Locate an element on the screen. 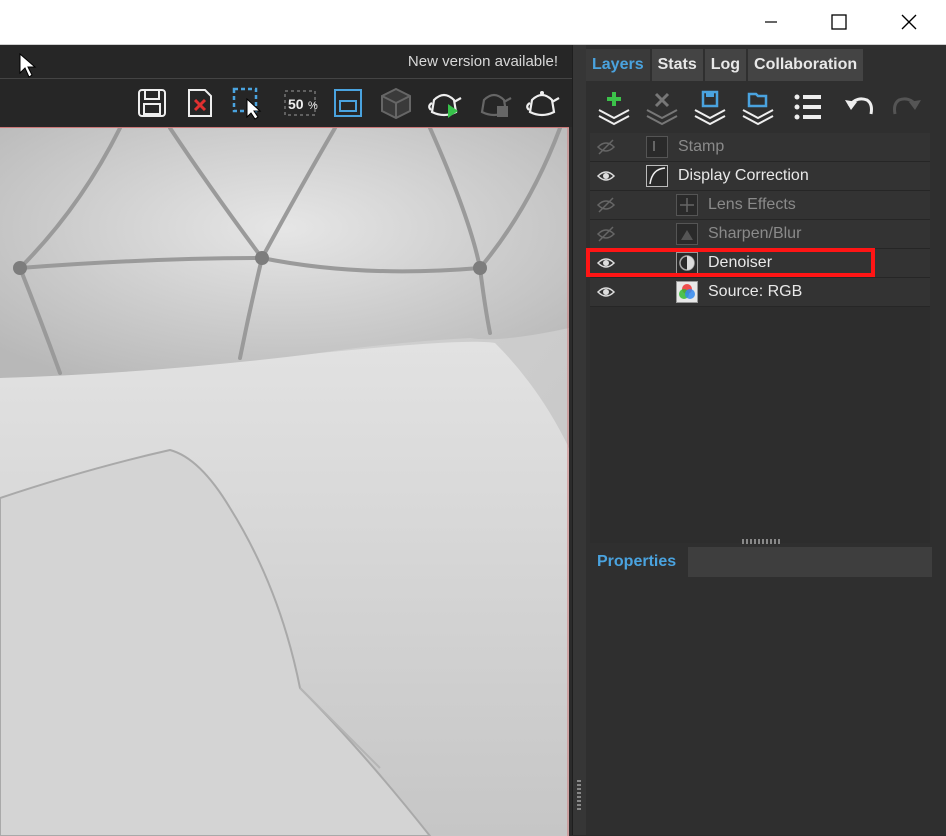 Image resolution: width=946 pixels, height=836 pixels. tab-log: Log is located at coordinates (725, 65).